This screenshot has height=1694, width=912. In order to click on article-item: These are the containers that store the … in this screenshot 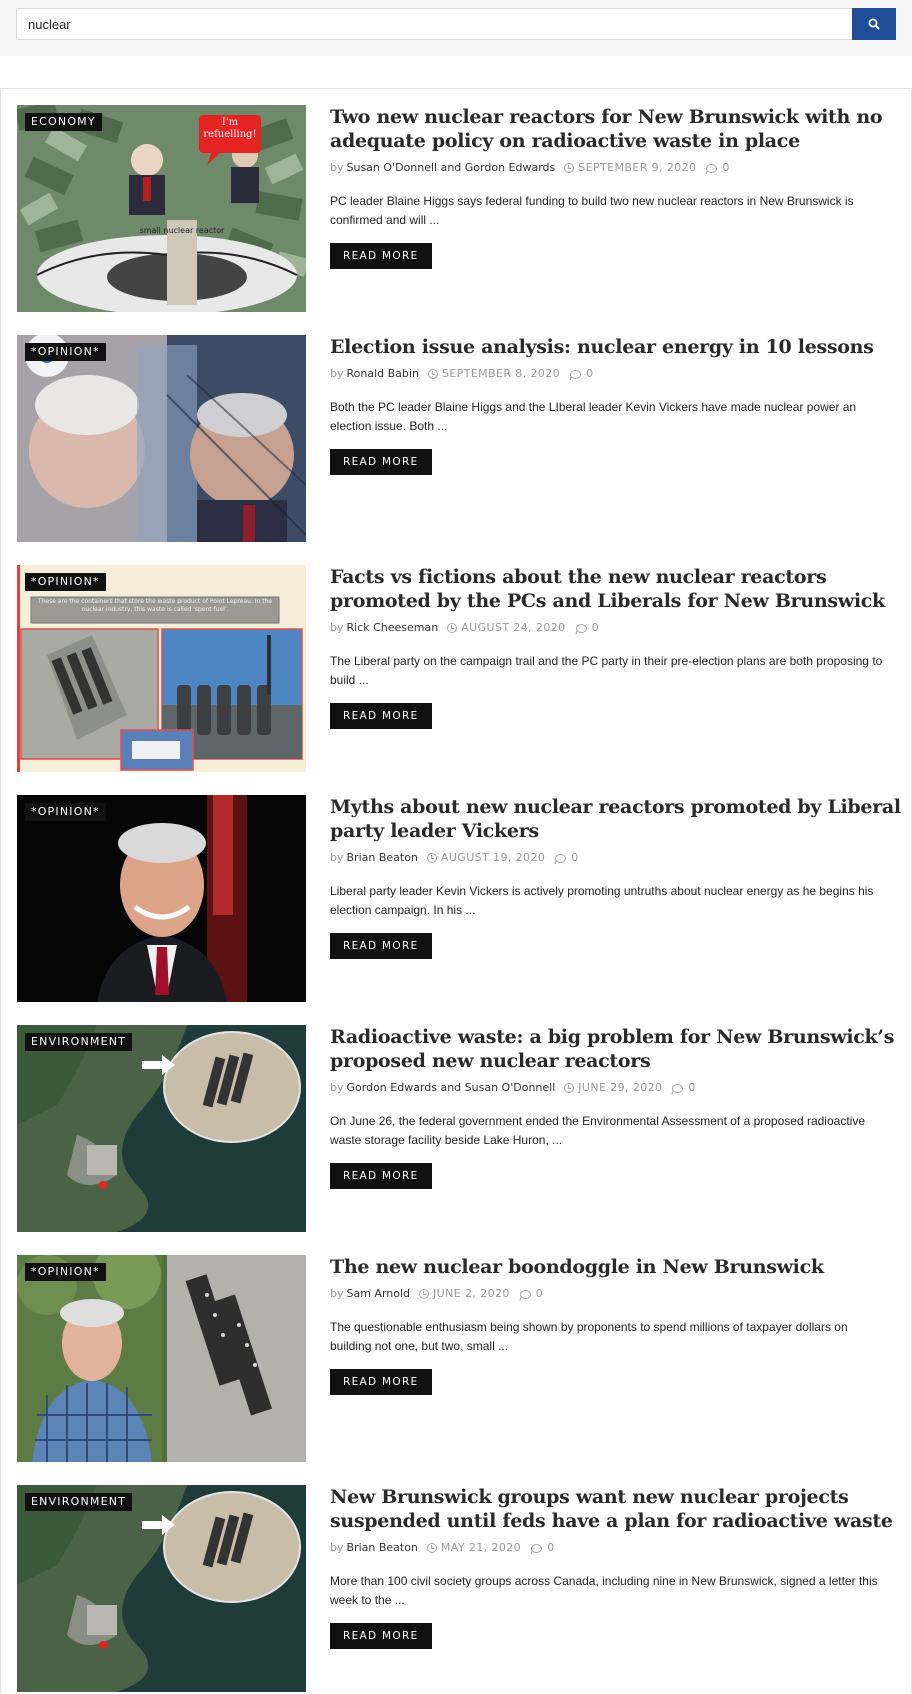, I will do `click(457, 668)`.